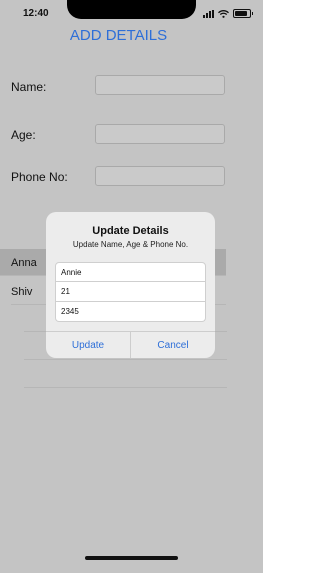 The height and width of the screenshot is (573, 320). I want to click on device-notch, so click(131, 9).